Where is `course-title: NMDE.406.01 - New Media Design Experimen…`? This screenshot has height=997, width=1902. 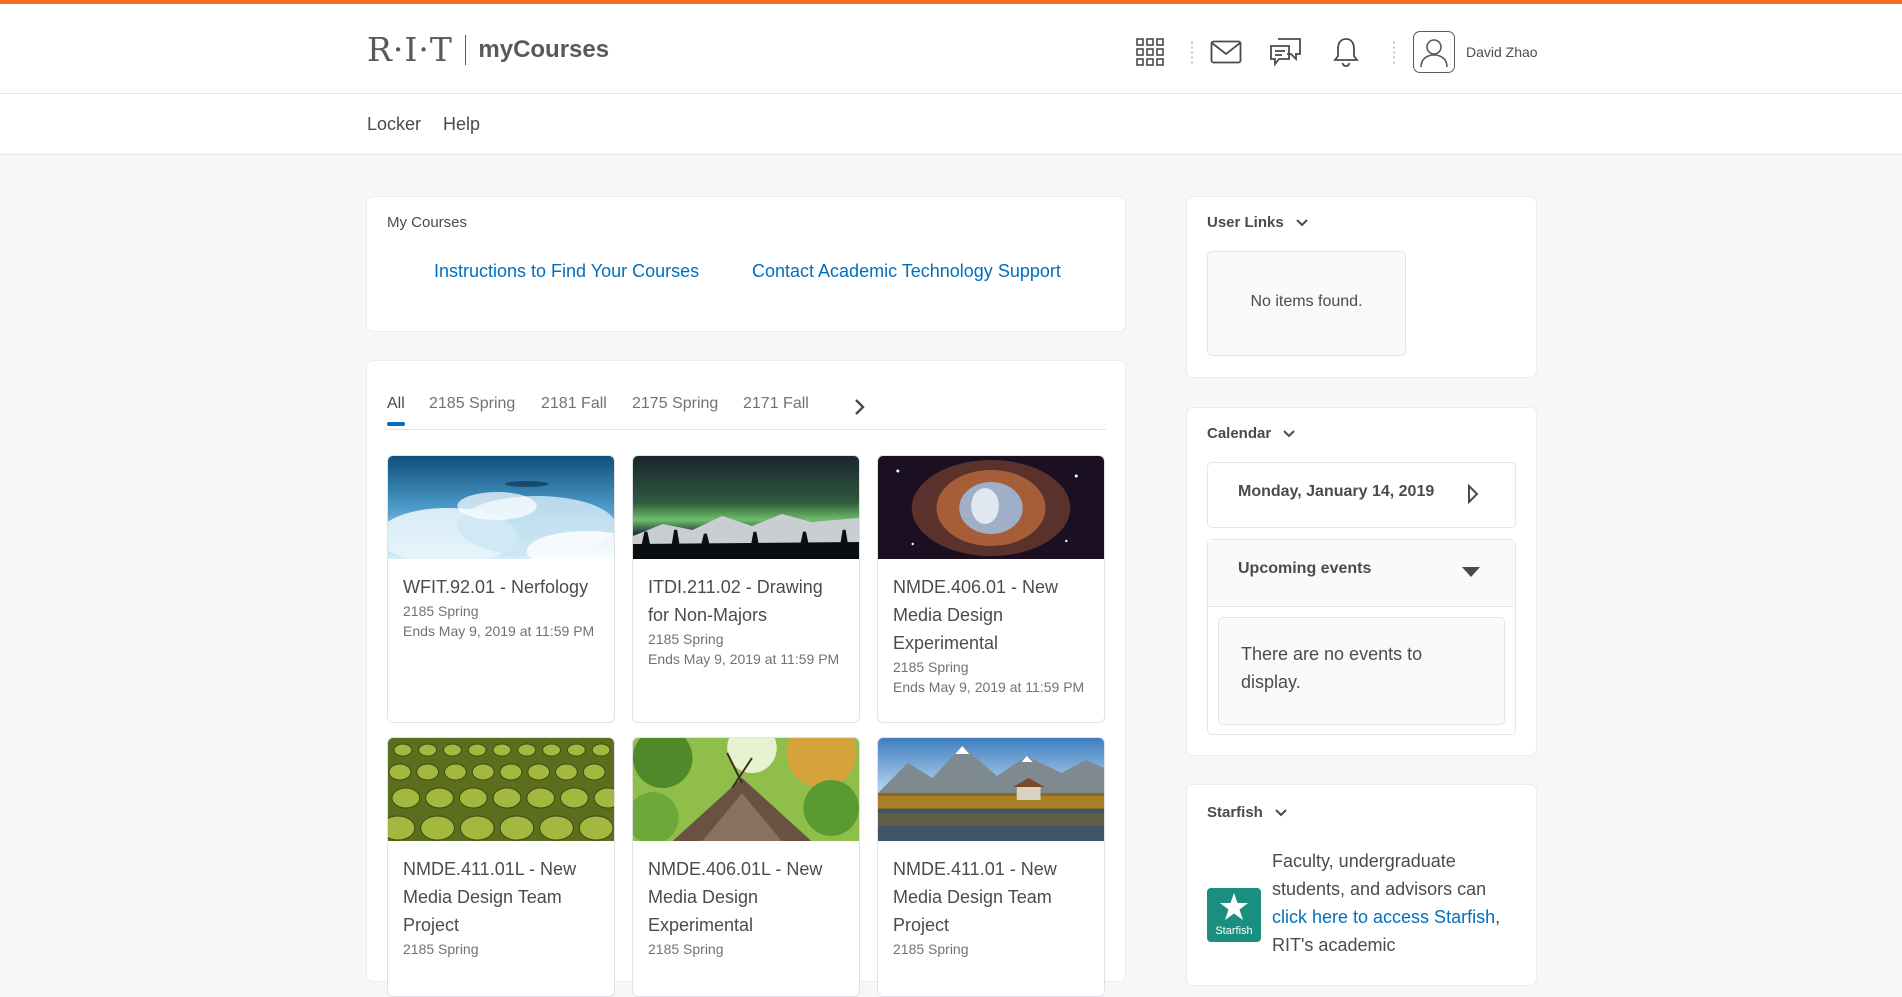 course-title: NMDE.406.01 - New Media Design Experimen… is located at coordinates (976, 615).